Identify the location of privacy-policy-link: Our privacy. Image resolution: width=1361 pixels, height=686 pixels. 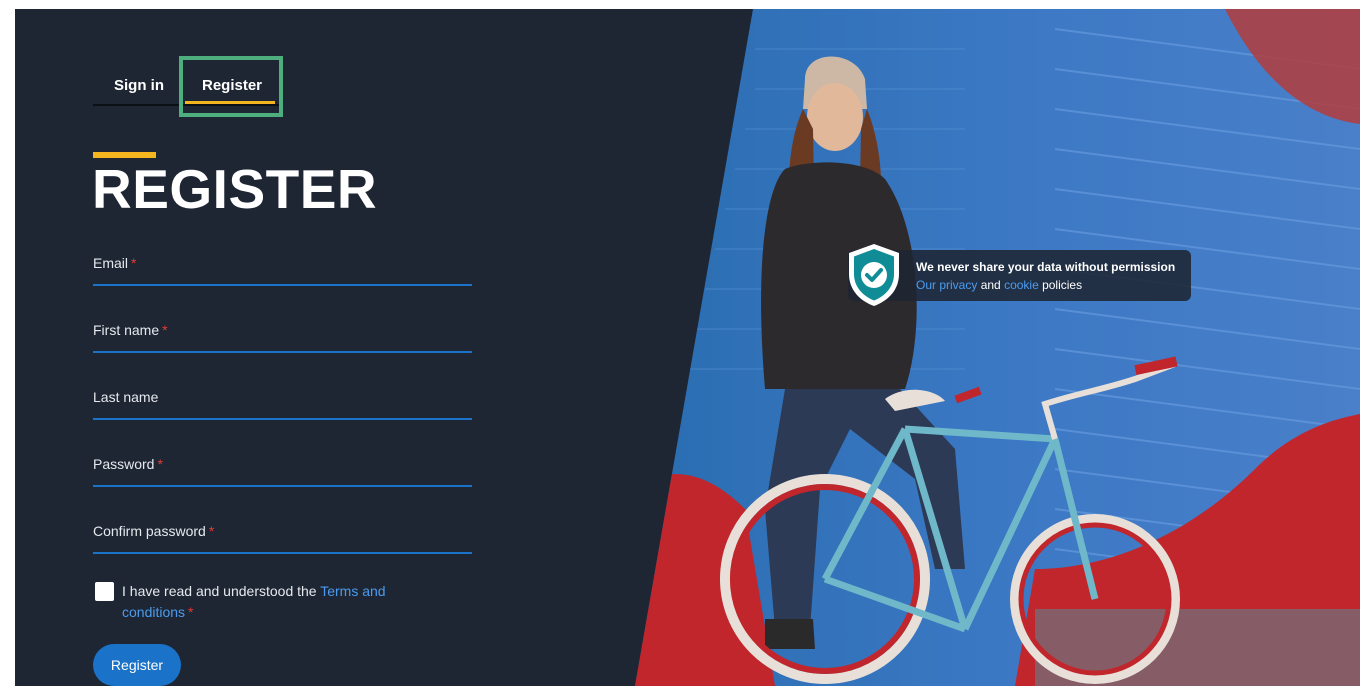
(946, 285).